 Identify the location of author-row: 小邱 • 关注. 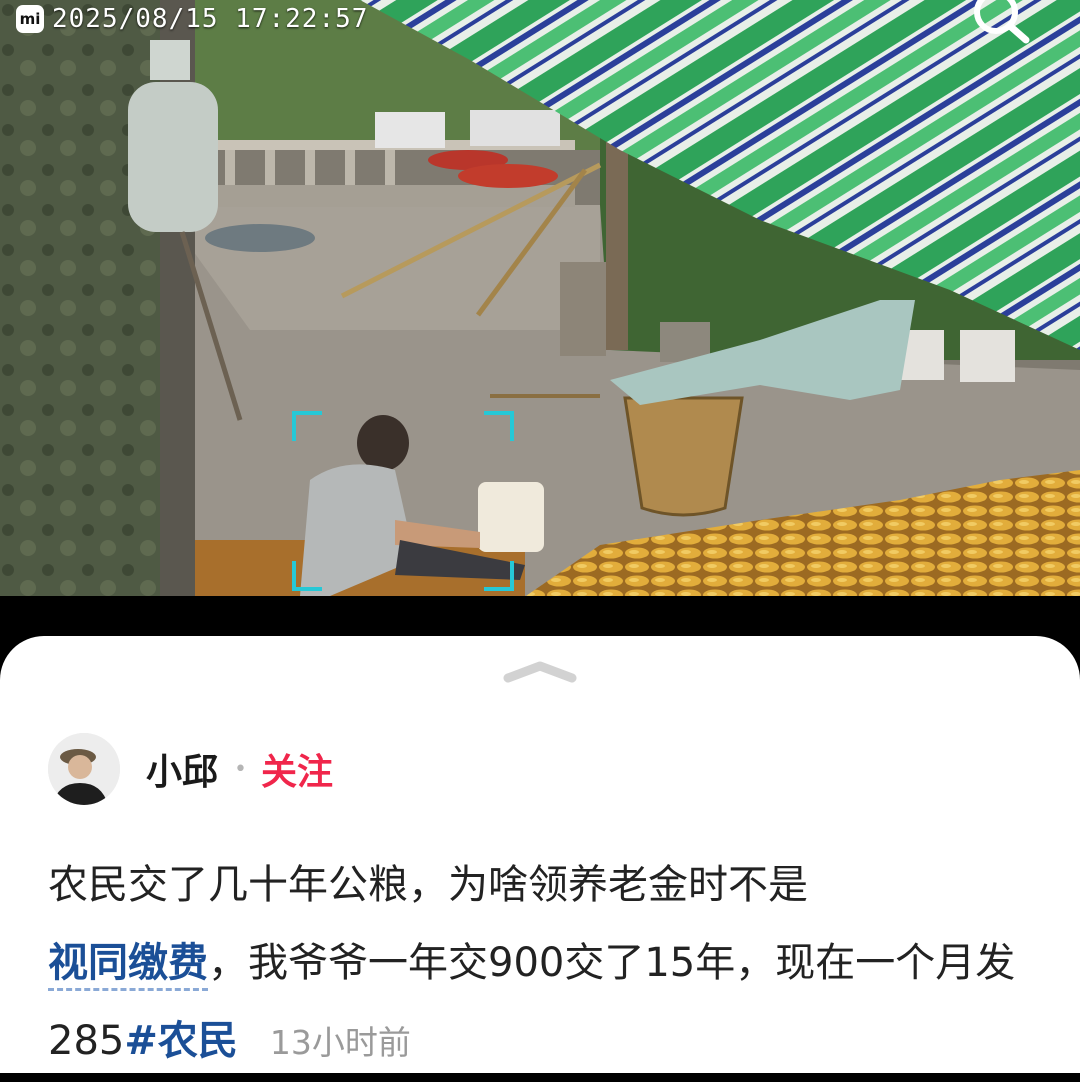
(190, 769).